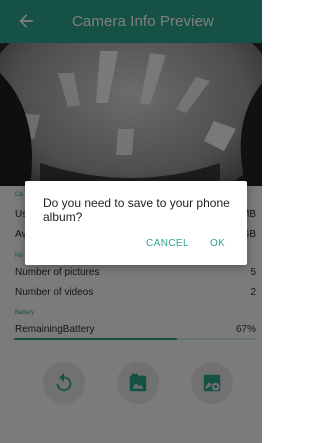  What do you see at coordinates (167, 243) in the screenshot?
I see `cancel-button: CANCEL` at bounding box center [167, 243].